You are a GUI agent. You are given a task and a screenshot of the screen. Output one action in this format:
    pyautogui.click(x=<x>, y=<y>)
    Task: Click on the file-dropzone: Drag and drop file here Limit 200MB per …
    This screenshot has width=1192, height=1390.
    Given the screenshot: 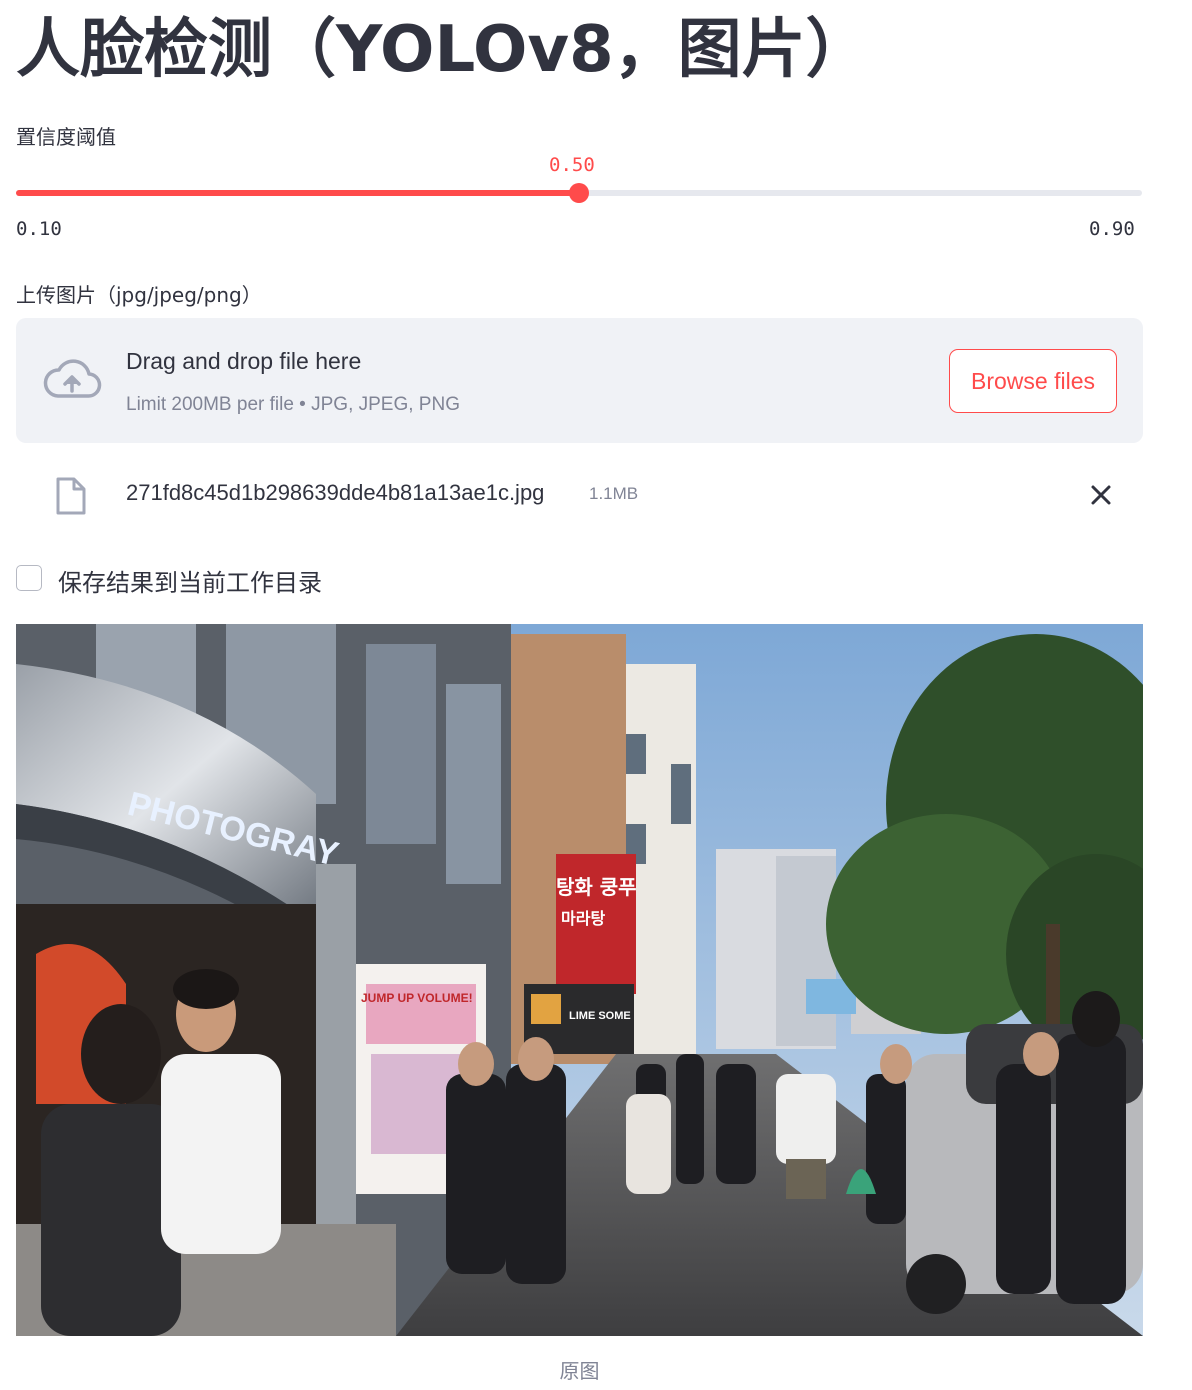 What is the action you would take?
    pyautogui.click(x=579, y=380)
    